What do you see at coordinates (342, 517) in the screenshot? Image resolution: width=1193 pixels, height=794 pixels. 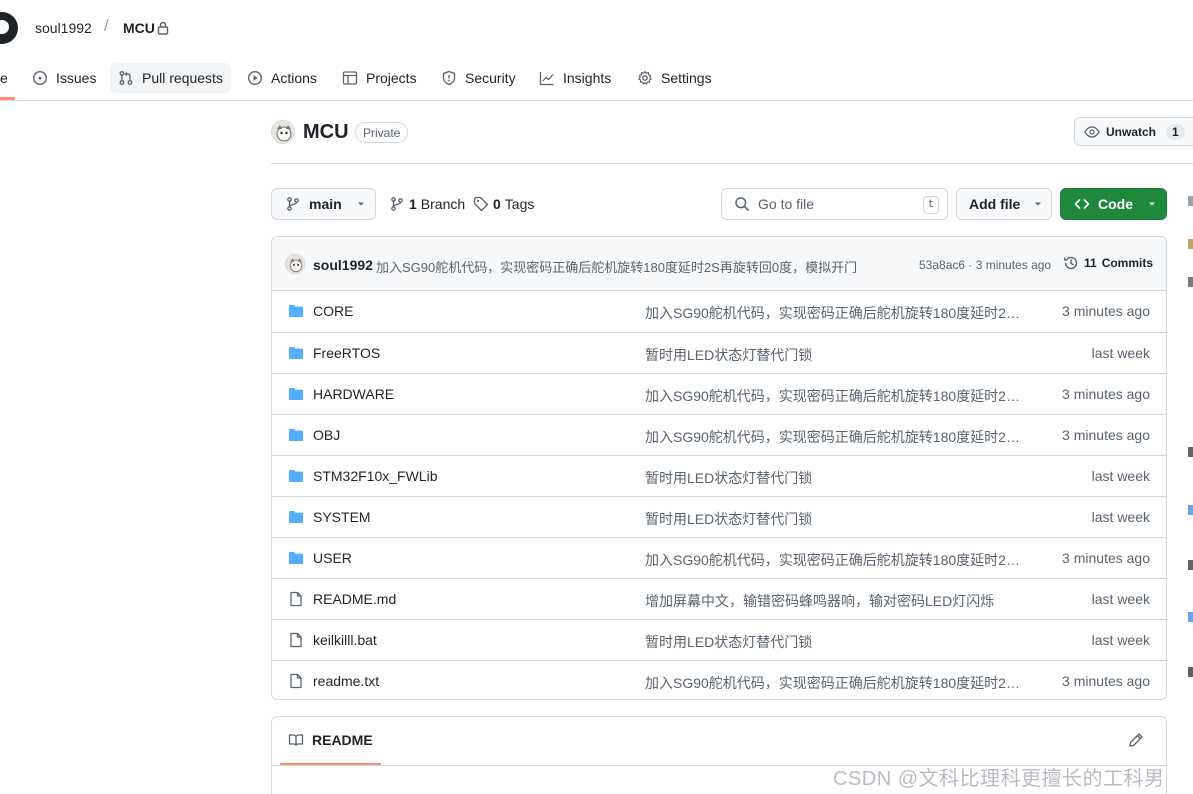 I see `file-name-link: SYSTEM` at bounding box center [342, 517].